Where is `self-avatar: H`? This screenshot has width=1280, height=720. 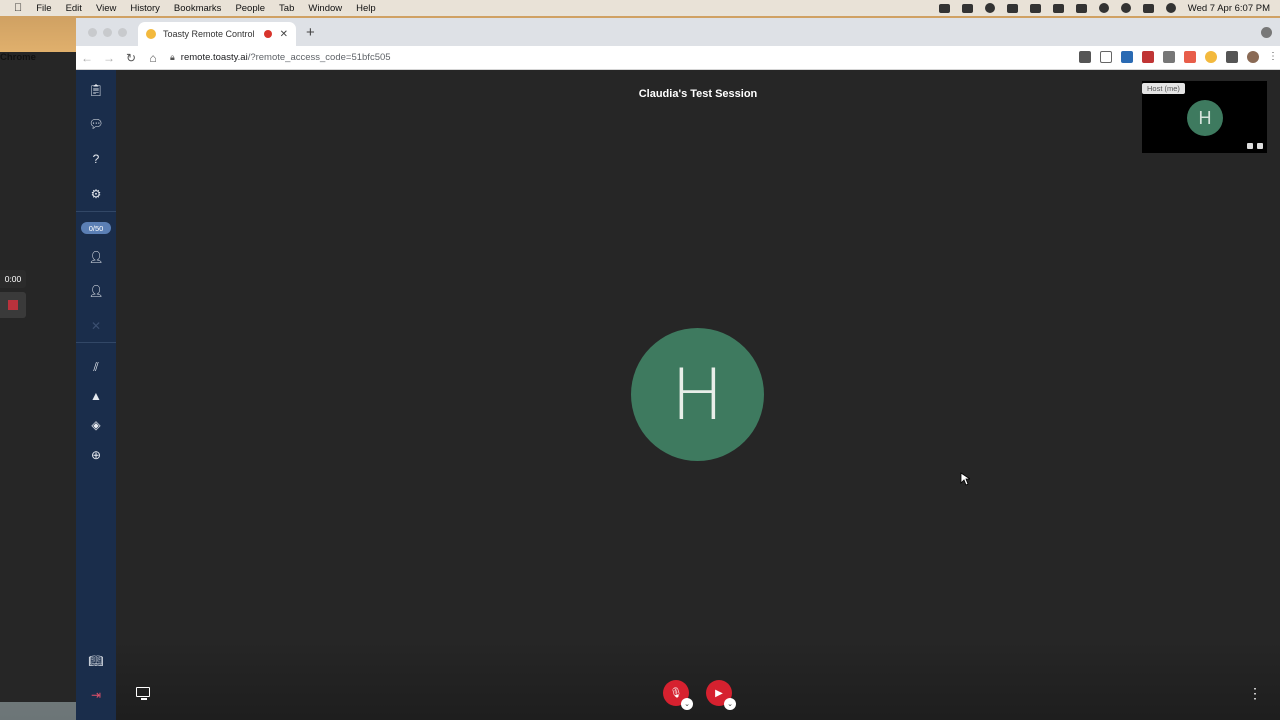 self-avatar: H is located at coordinates (1205, 118).